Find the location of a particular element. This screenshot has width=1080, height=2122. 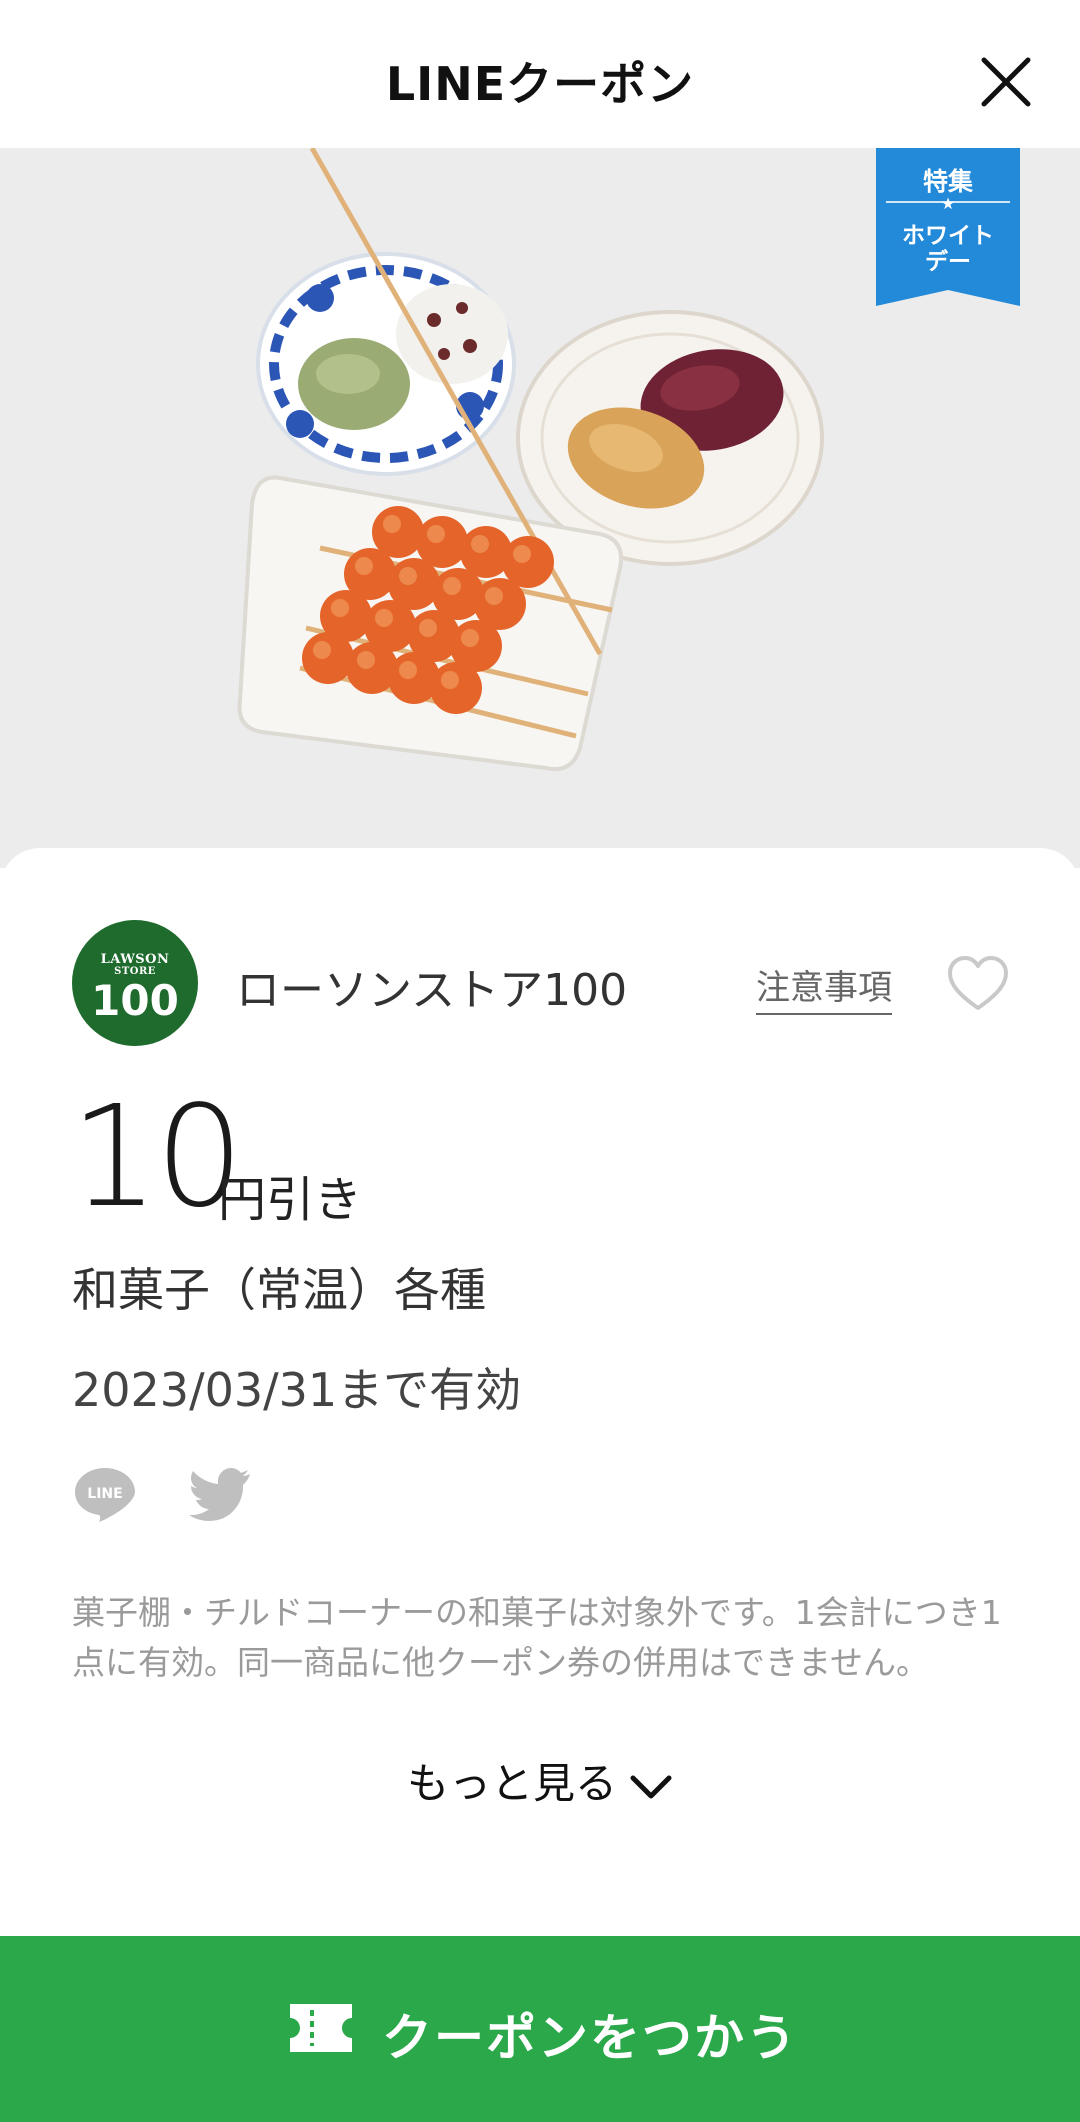

use-coupon-button: クーポンをつかう is located at coordinates (540, 2029).